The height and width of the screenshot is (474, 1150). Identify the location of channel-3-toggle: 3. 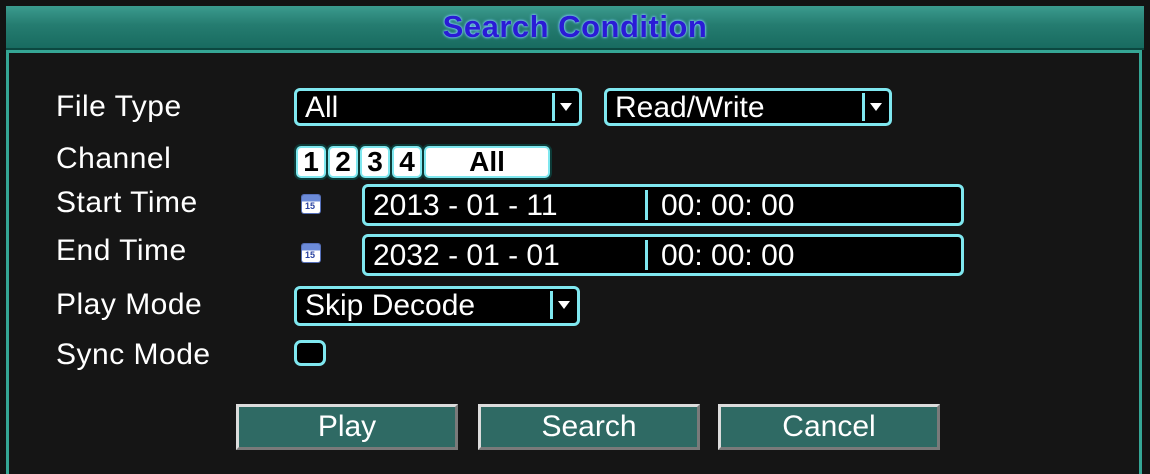
(375, 162).